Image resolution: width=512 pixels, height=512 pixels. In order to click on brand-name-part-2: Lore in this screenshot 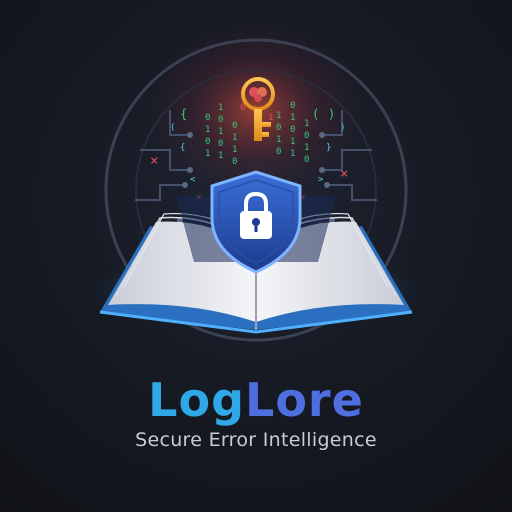, I will do `click(304, 400)`.